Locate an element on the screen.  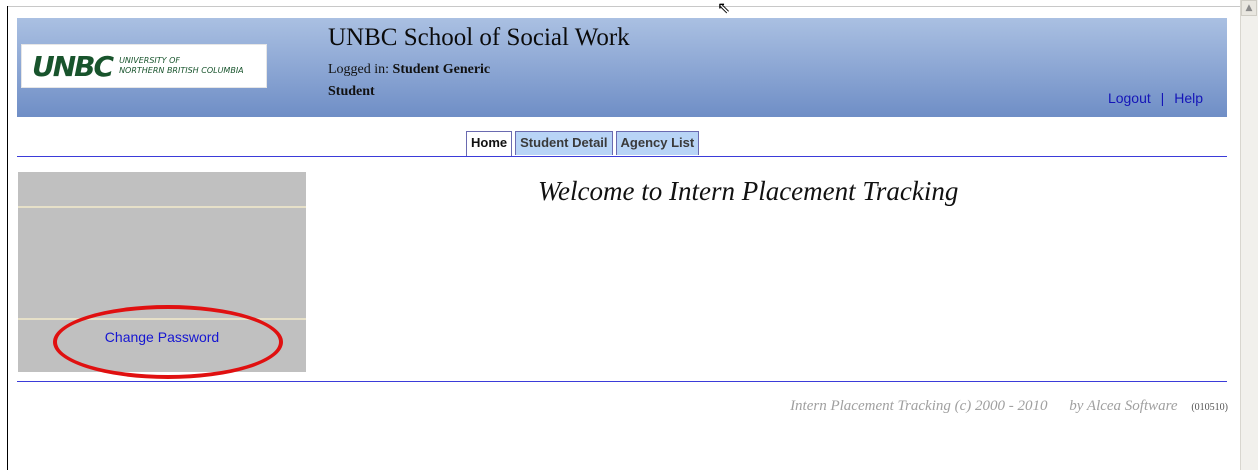
tab-agency-list: Agency List is located at coordinates (657, 143).